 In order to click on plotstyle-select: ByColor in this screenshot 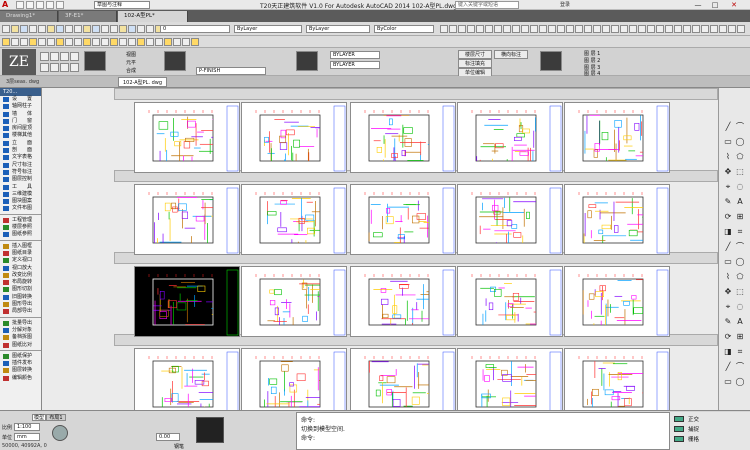, I will do `click(404, 29)`.